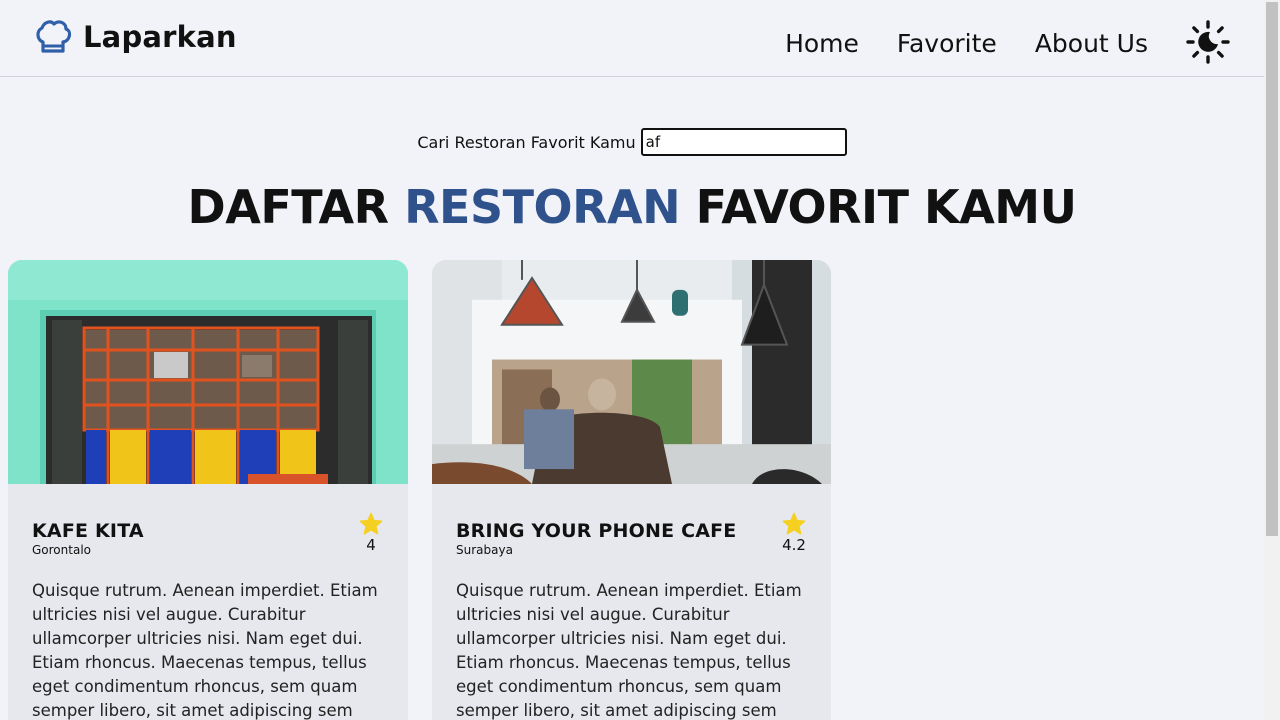 The height and width of the screenshot is (720, 1280). What do you see at coordinates (632, 38) in the screenshot?
I see `app-header: Laparkan Home Favorite About Us` at bounding box center [632, 38].